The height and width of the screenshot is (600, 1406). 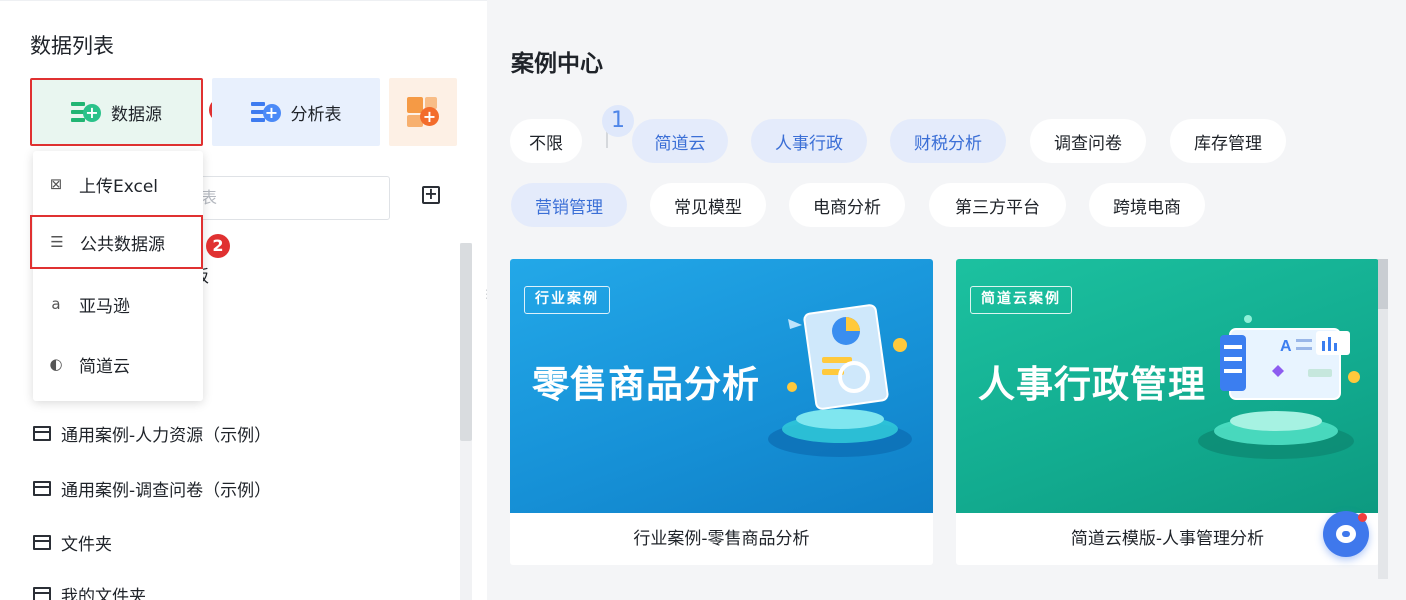 I want to click on add-datasource-icon: +, so click(x=86, y=112).